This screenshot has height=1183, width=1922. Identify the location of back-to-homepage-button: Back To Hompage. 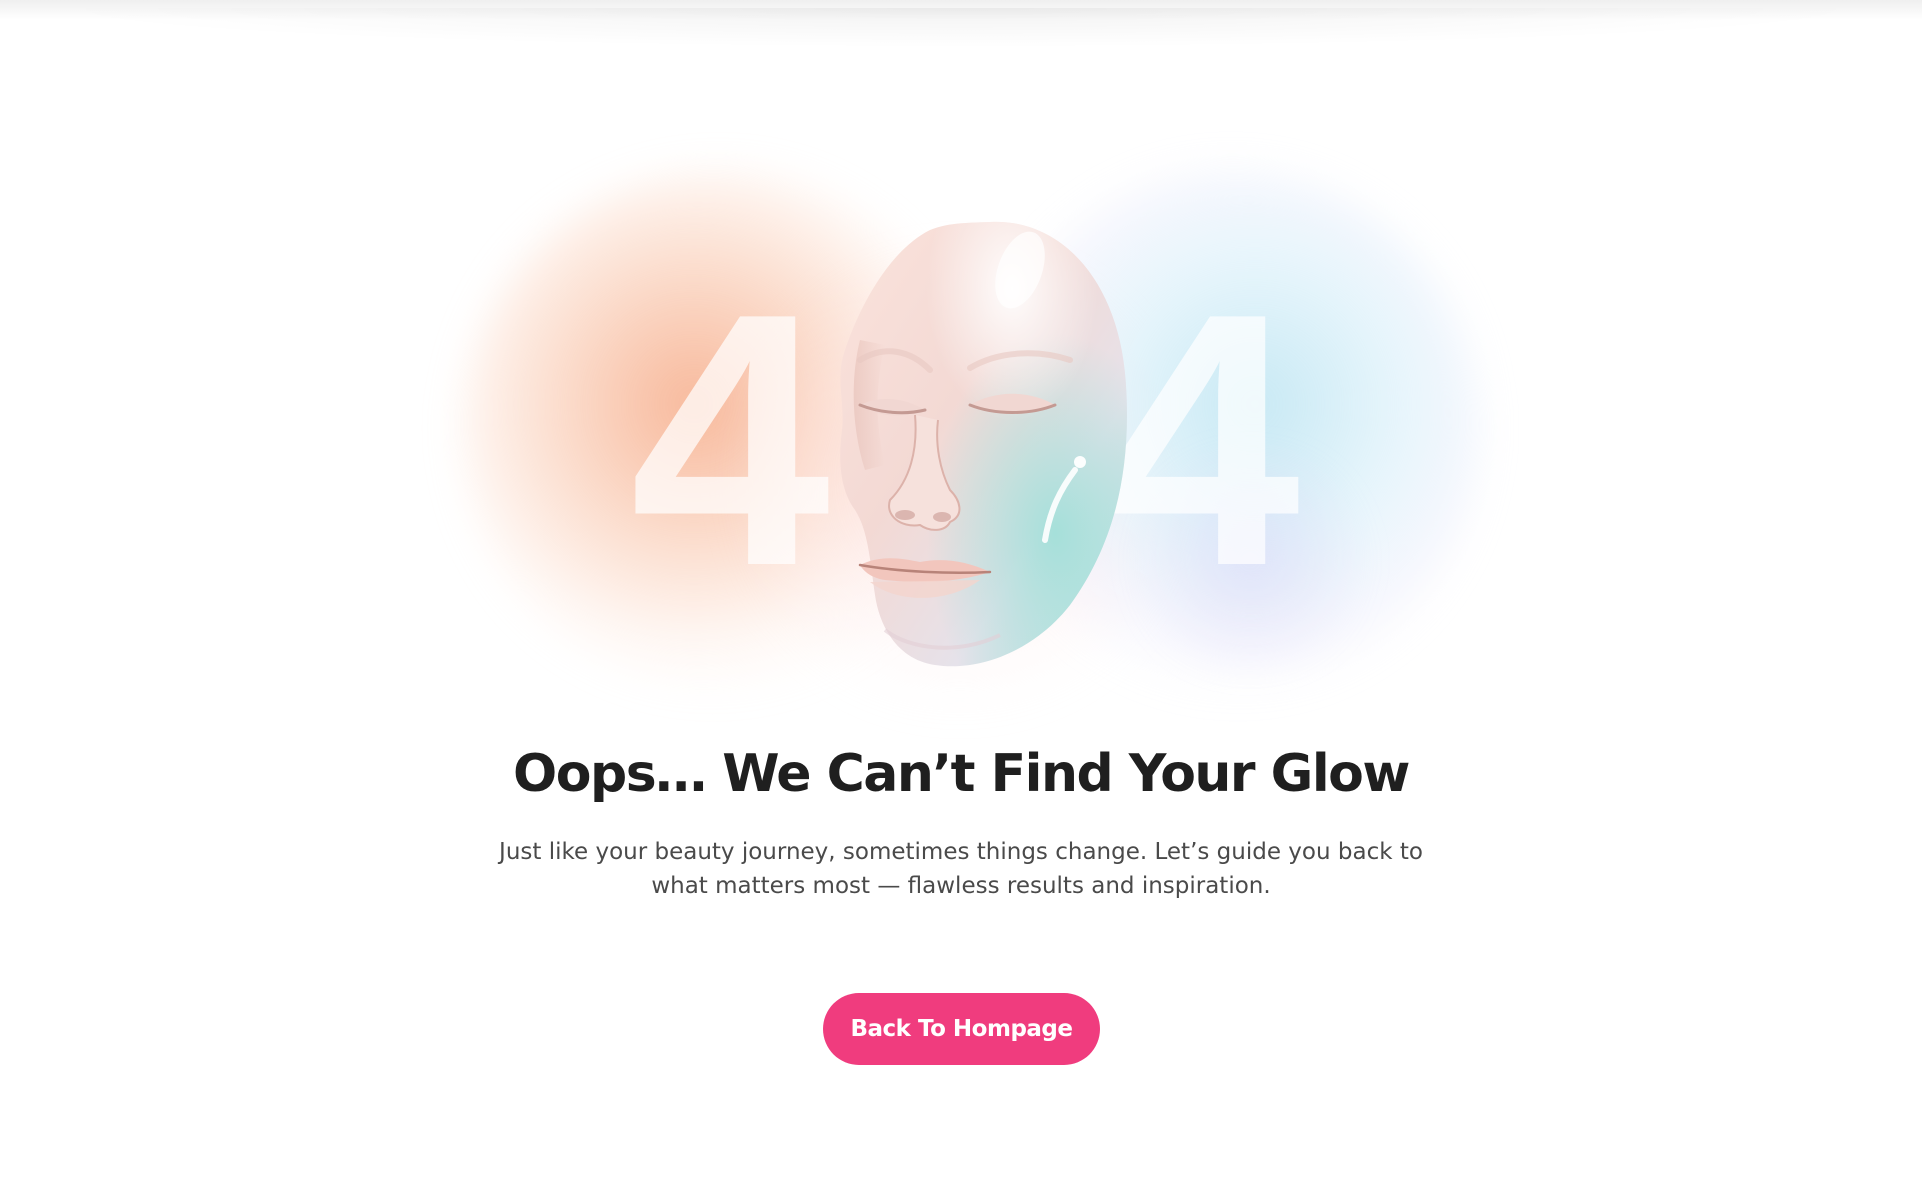
(961, 1029).